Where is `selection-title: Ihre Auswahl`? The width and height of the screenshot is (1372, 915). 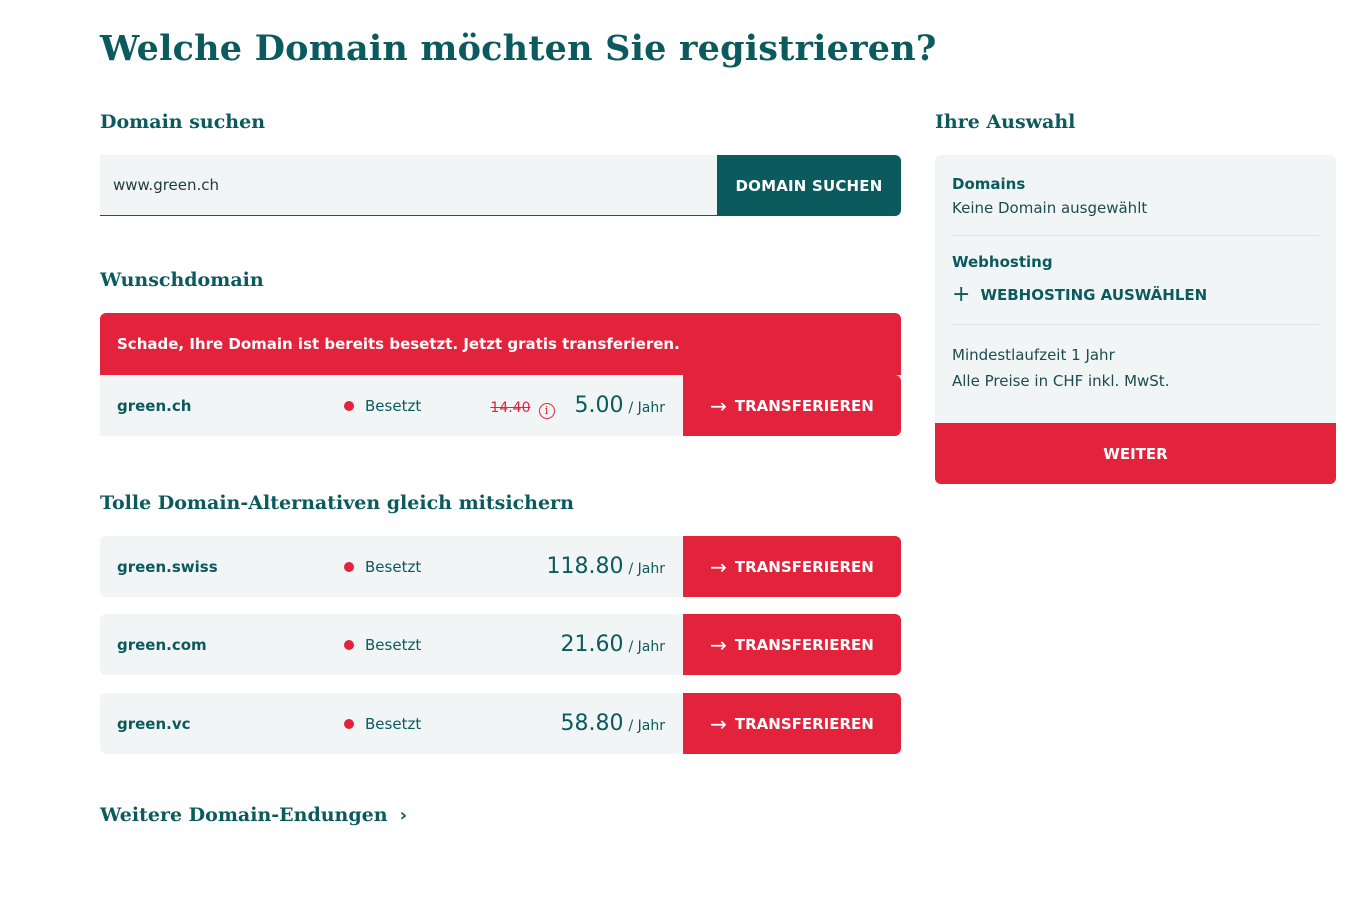 selection-title: Ihre Auswahl is located at coordinates (1005, 122).